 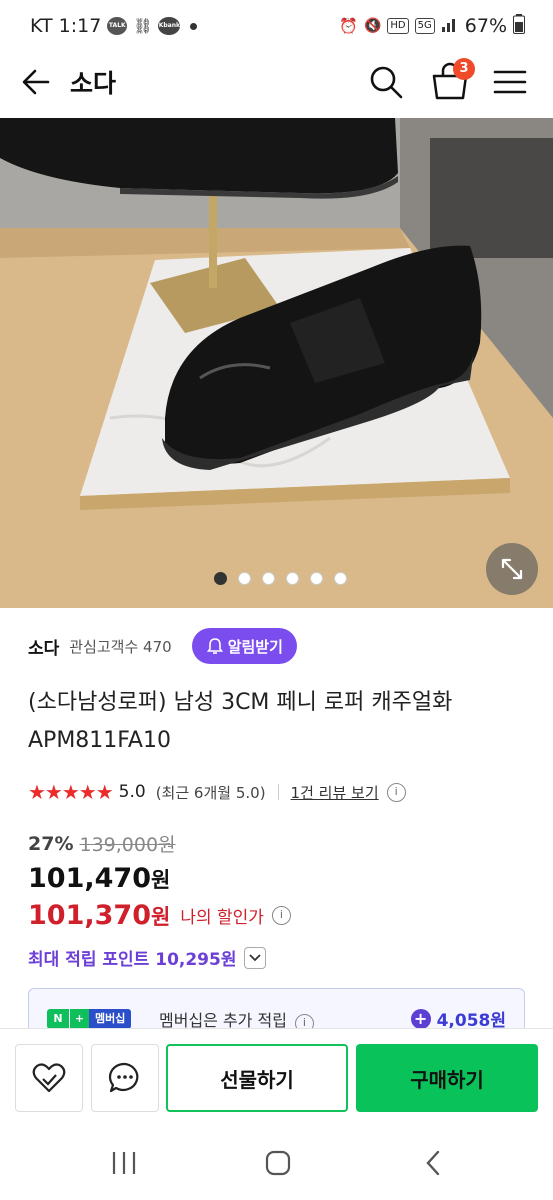 I want to click on sale-price: 101,470원, so click(x=99, y=878).